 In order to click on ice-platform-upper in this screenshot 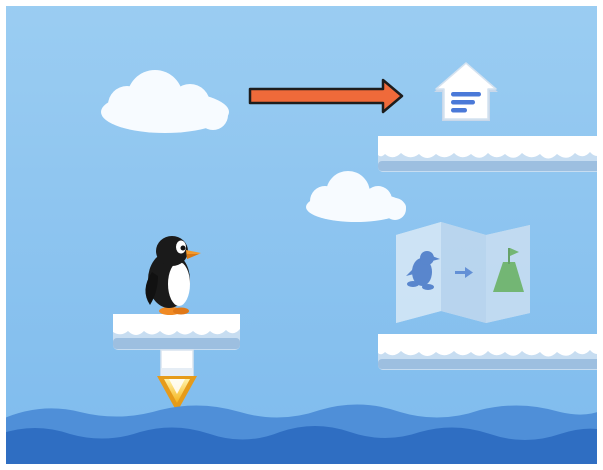, I will do `click(490, 154)`.